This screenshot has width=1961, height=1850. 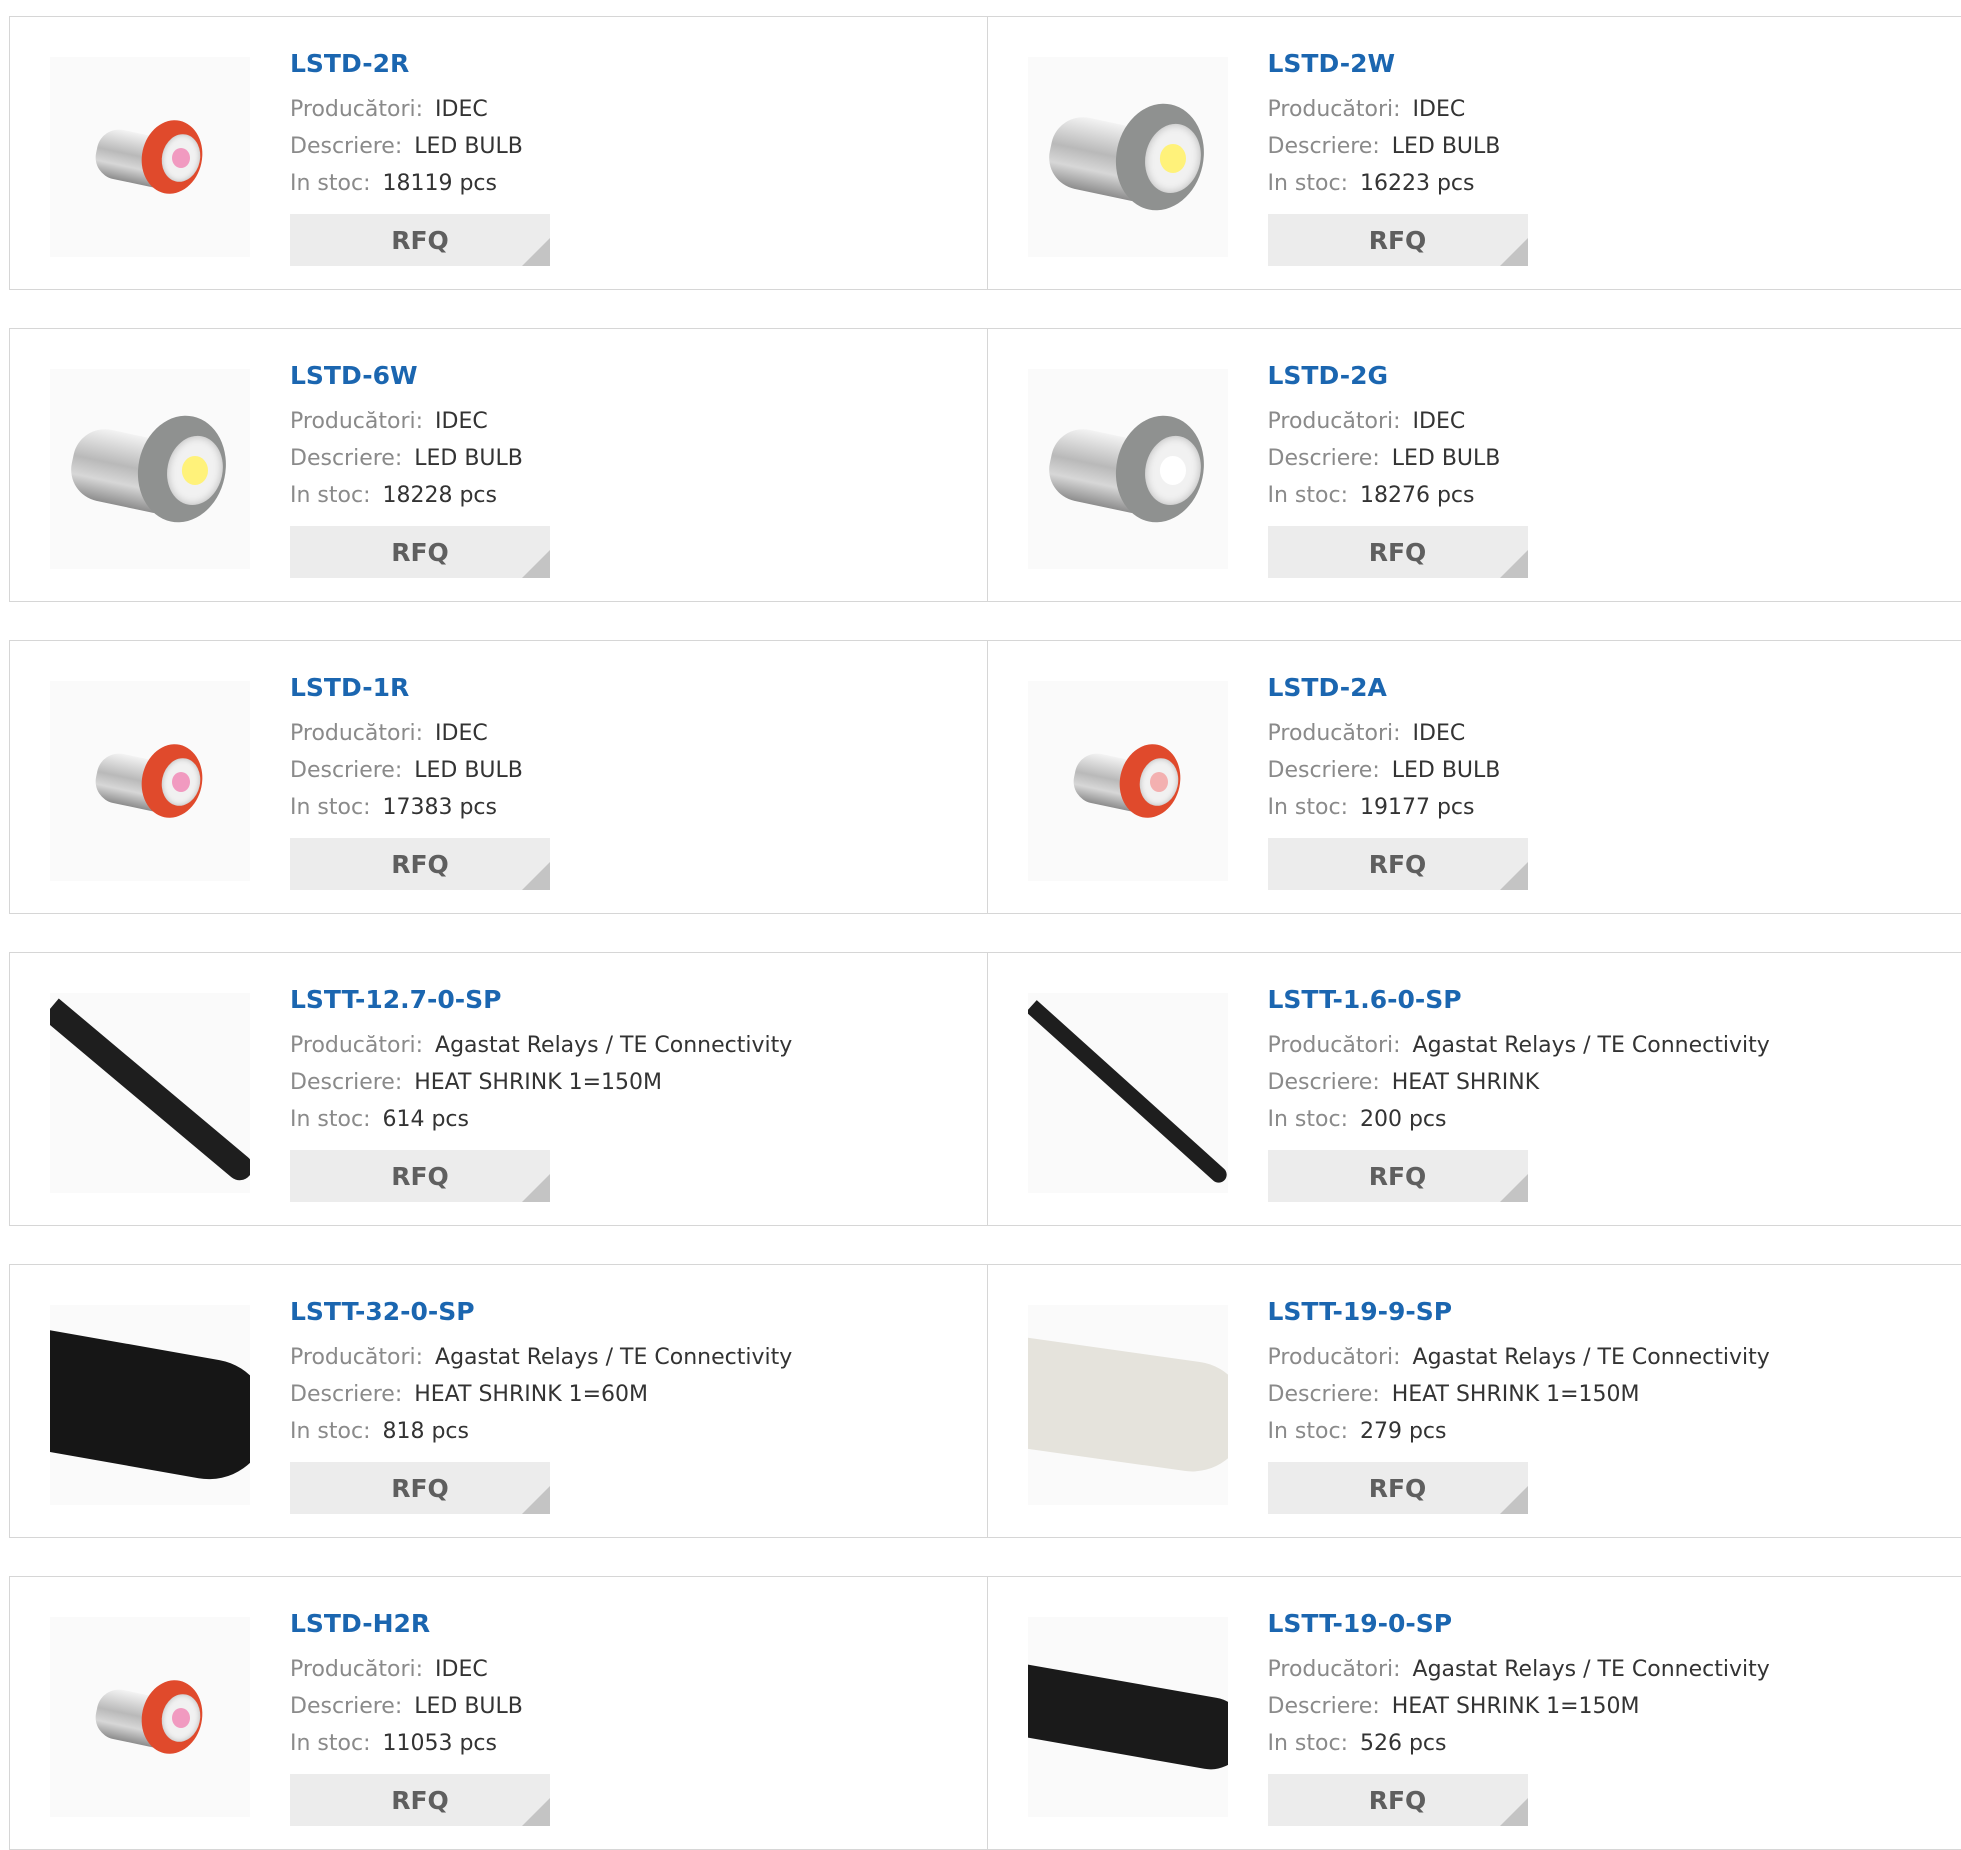 What do you see at coordinates (420, 183) in the screenshot?
I see `stock-row: In stoc:18119 pcs` at bounding box center [420, 183].